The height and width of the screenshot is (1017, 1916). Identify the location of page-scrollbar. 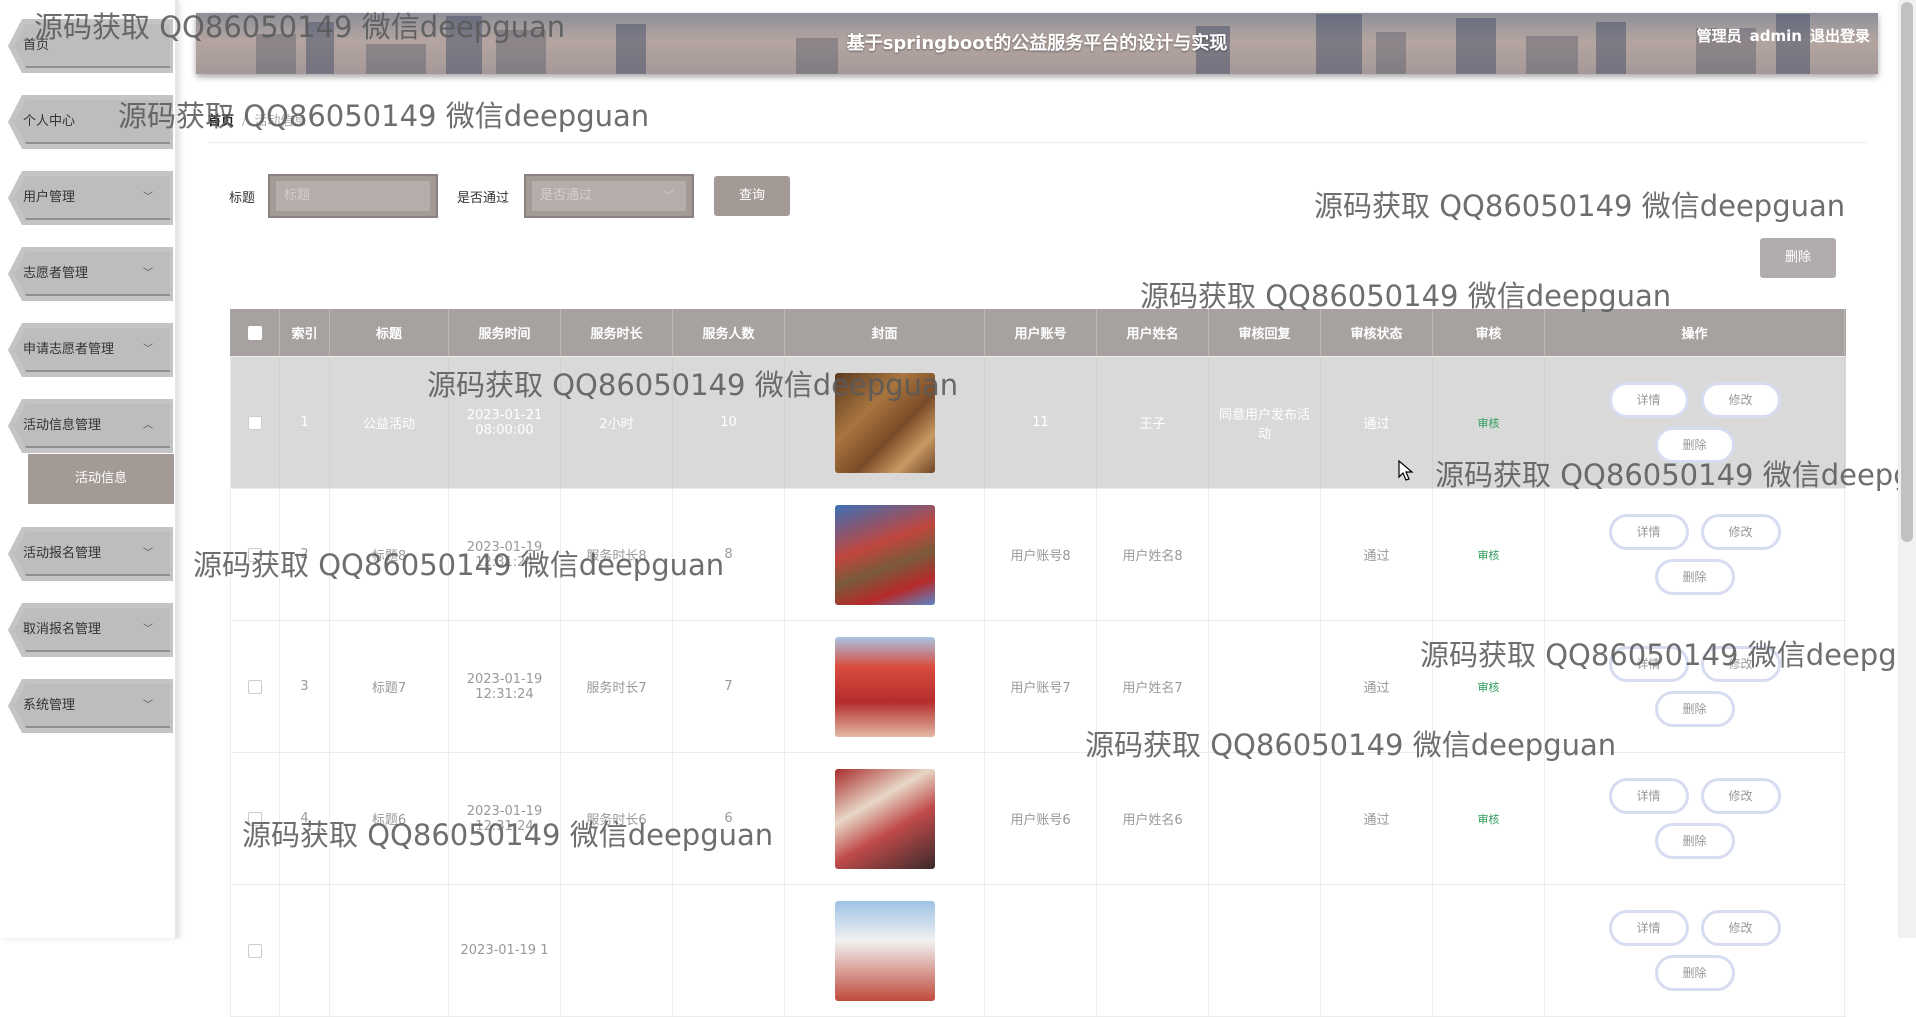
(1907, 469).